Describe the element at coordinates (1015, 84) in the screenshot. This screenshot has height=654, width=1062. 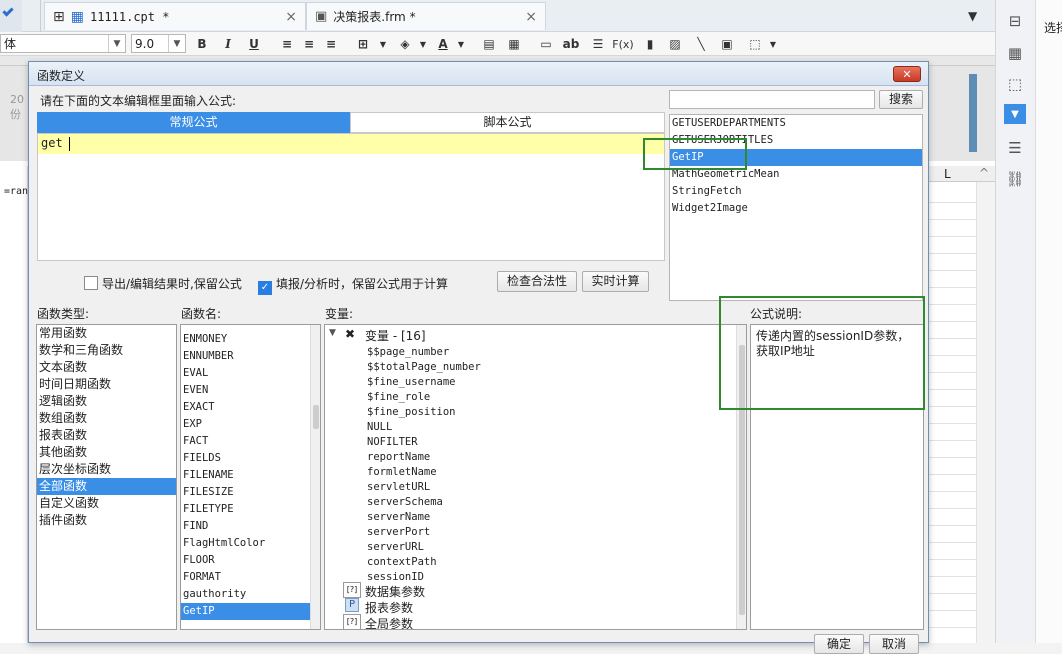
I see `frame-icon: ⬚` at that location.